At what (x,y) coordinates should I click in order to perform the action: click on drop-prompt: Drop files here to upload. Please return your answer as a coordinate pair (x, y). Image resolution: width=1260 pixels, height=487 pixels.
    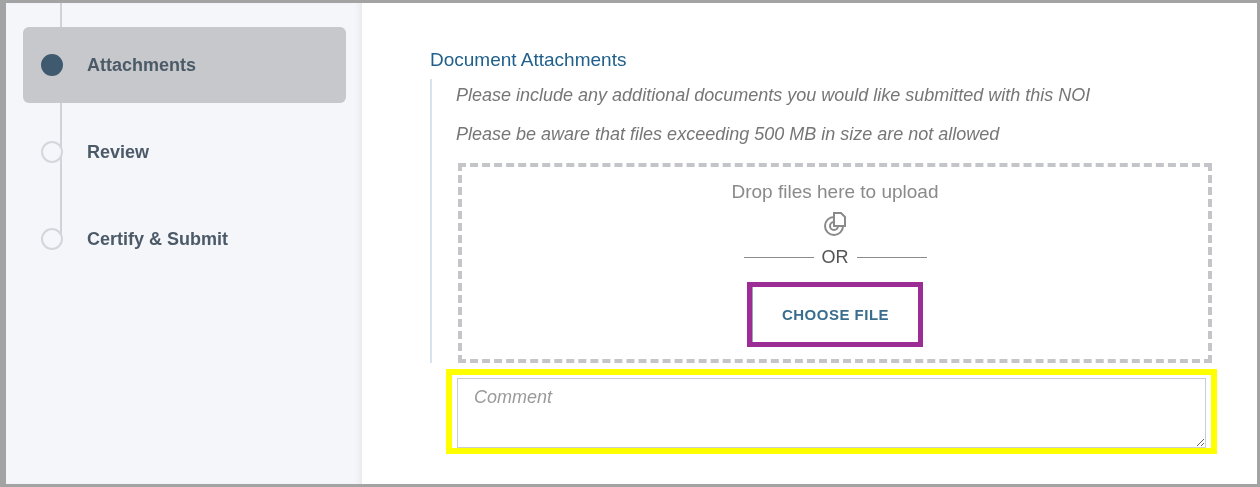
    Looking at the image, I should click on (835, 192).